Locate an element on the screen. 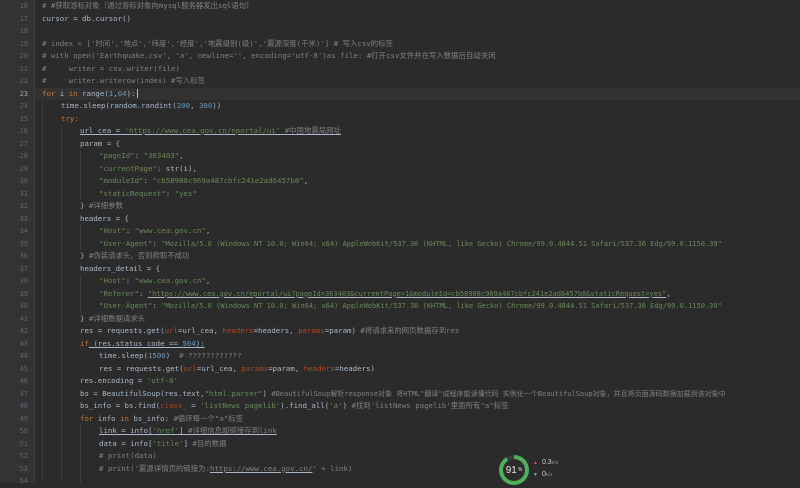 This screenshot has height=488, width=800. code-line-16: # #获取游标对象（通过游标对象向mysql服务器发出sql语句） is located at coordinates (148, 5).